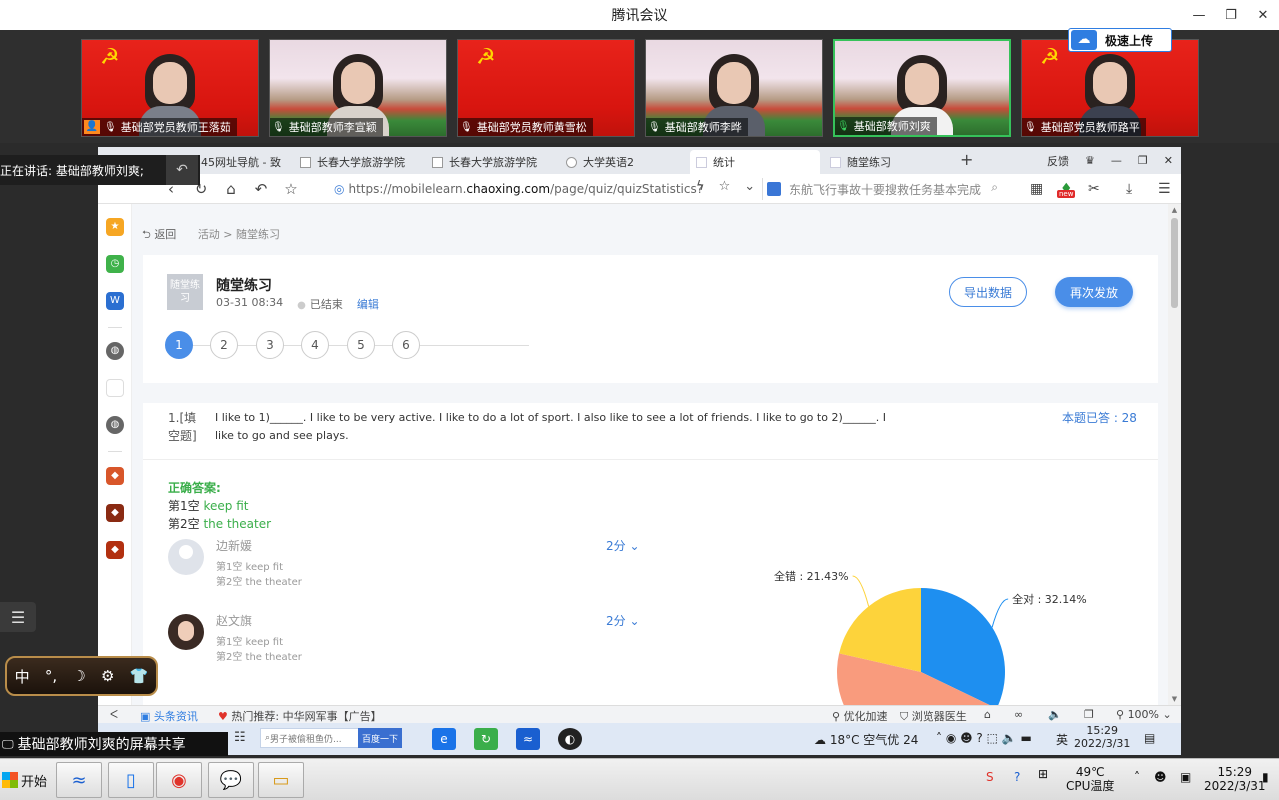 The image size is (1279, 800). What do you see at coordinates (988, 292) in the screenshot?
I see `export-data-button: 导出数据` at bounding box center [988, 292].